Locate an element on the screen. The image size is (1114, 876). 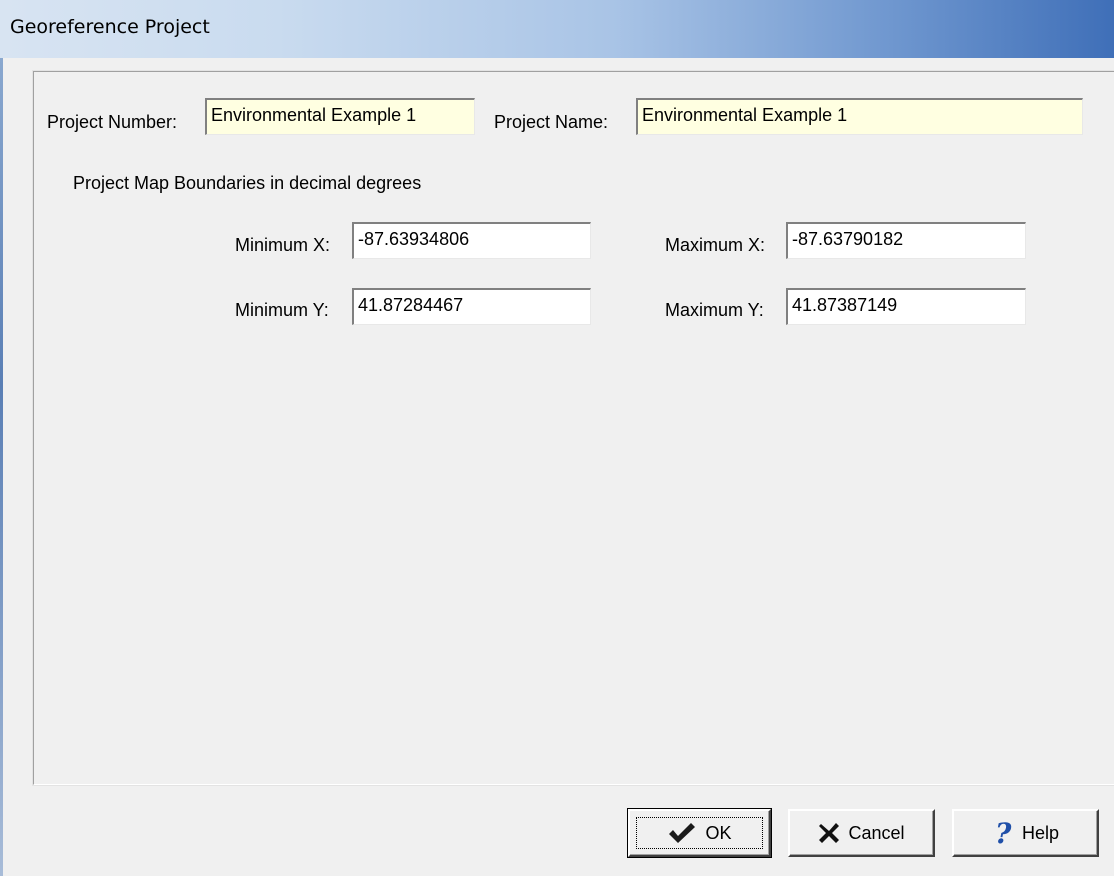
maximum-x-label: Maximum X: is located at coordinates (715, 245).